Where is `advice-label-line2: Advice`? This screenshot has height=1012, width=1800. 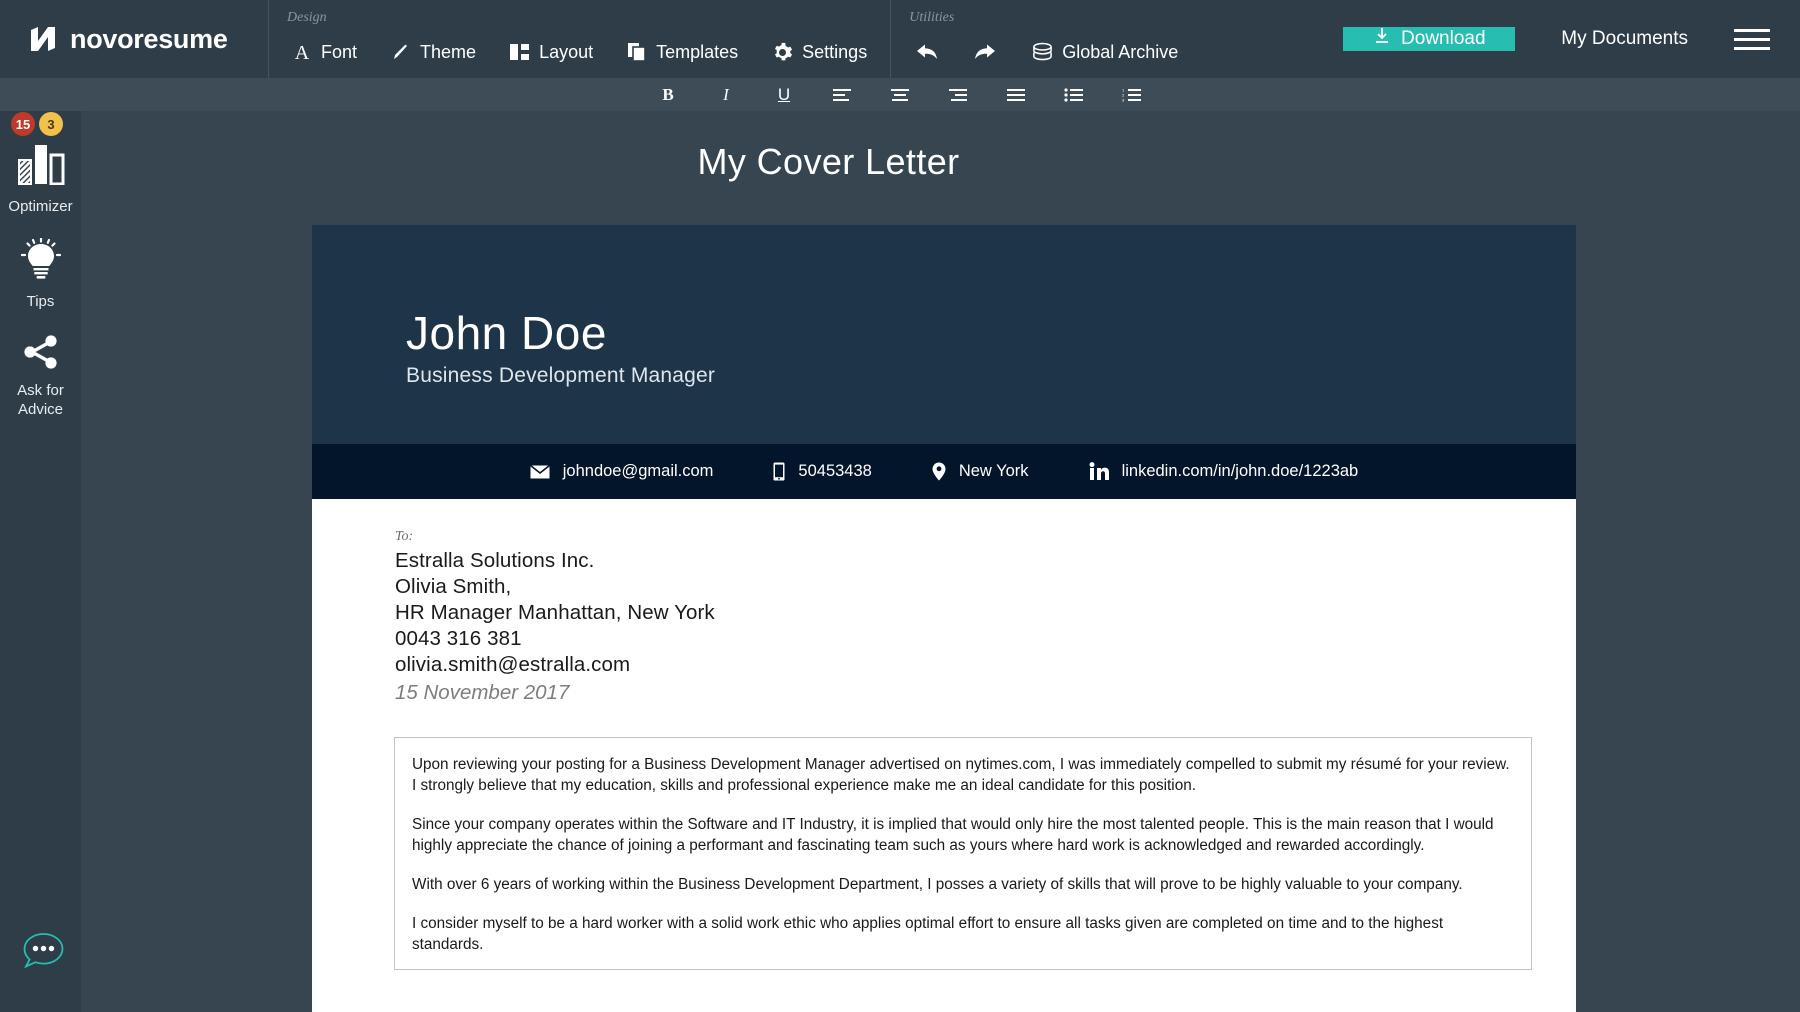 advice-label-line2: Advice is located at coordinates (40, 409).